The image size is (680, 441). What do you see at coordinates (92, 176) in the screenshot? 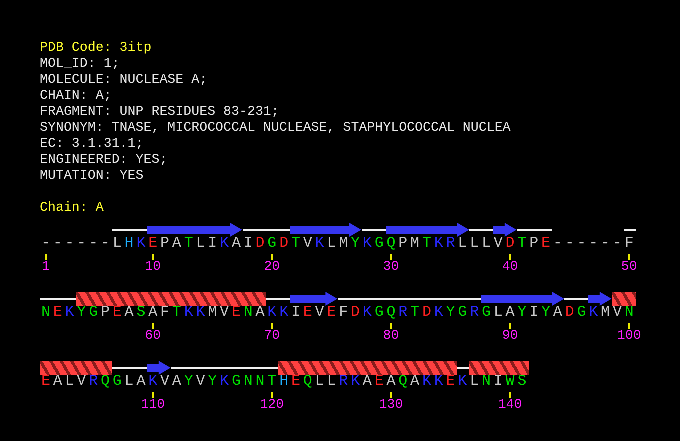
I see `header-line: MUTATION: YES` at bounding box center [92, 176].